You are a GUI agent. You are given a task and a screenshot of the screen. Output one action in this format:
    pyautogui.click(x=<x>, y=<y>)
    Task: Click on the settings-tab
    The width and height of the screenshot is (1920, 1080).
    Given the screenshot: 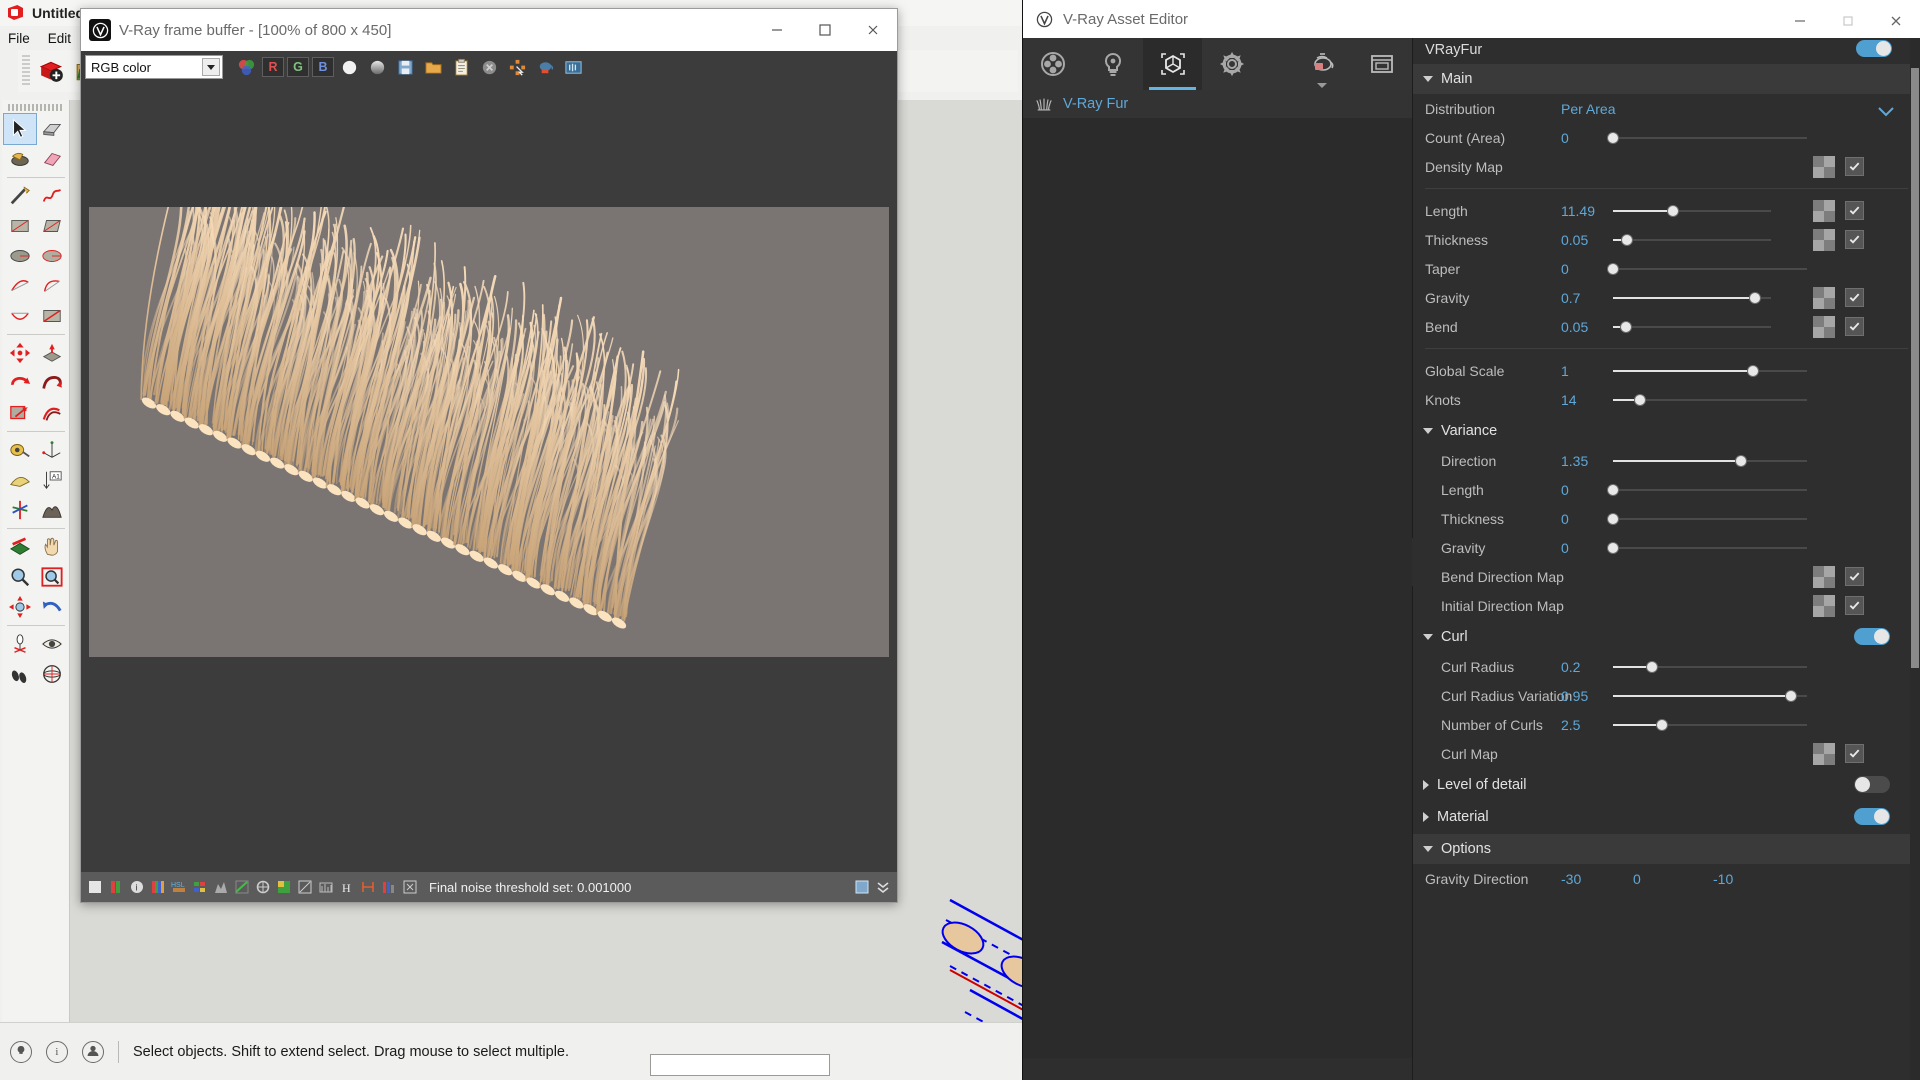 What is the action you would take?
    pyautogui.click(x=1232, y=64)
    